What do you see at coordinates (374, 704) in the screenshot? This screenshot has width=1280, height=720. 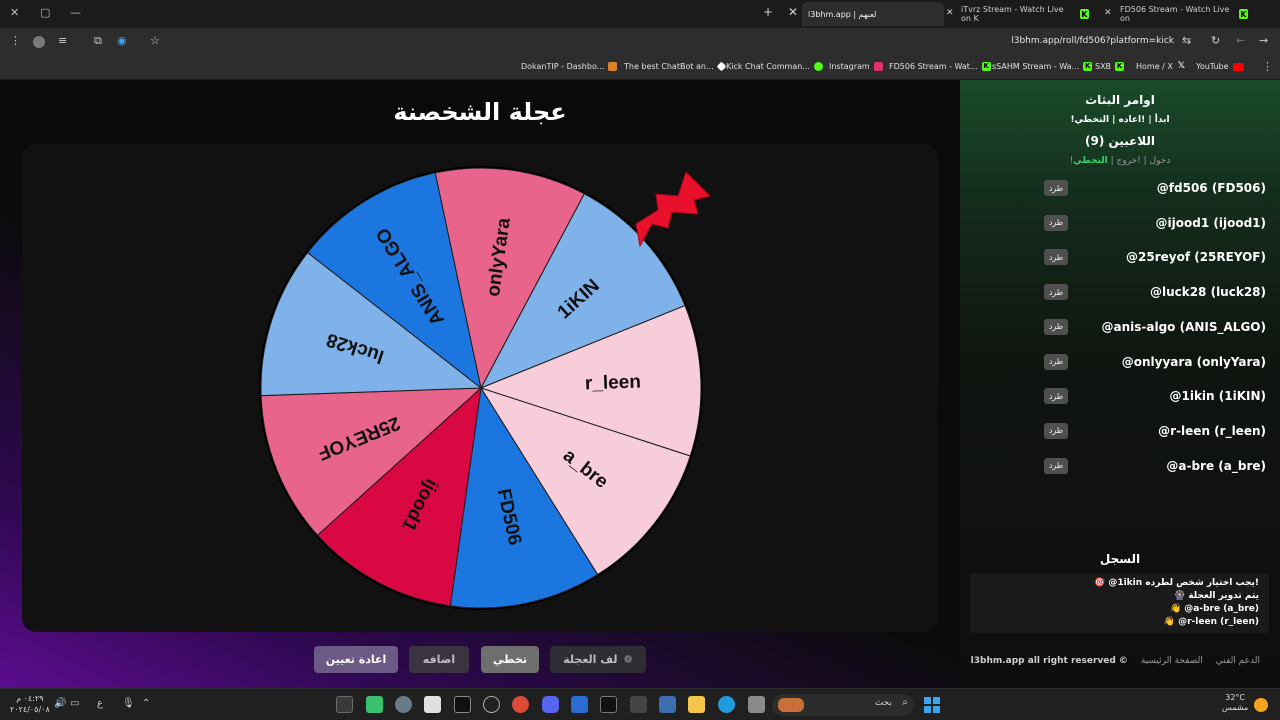 I see `whatsapp-app-icon` at bounding box center [374, 704].